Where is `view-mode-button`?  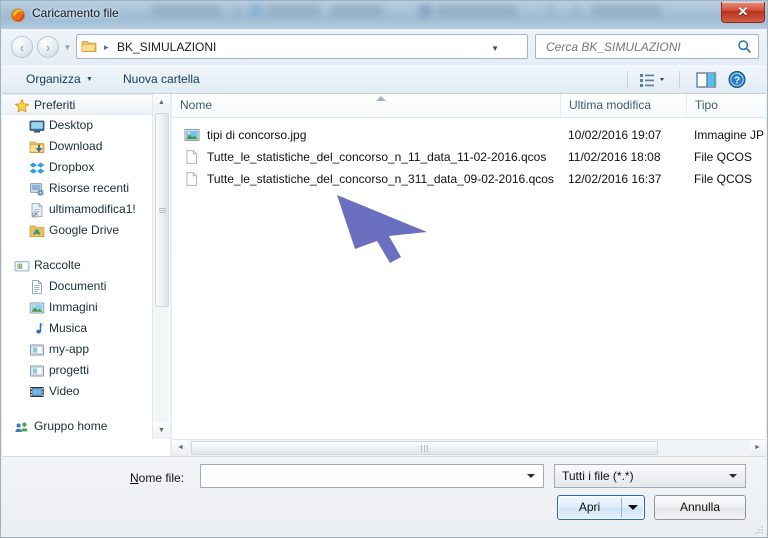 view-mode-button is located at coordinates (654, 79).